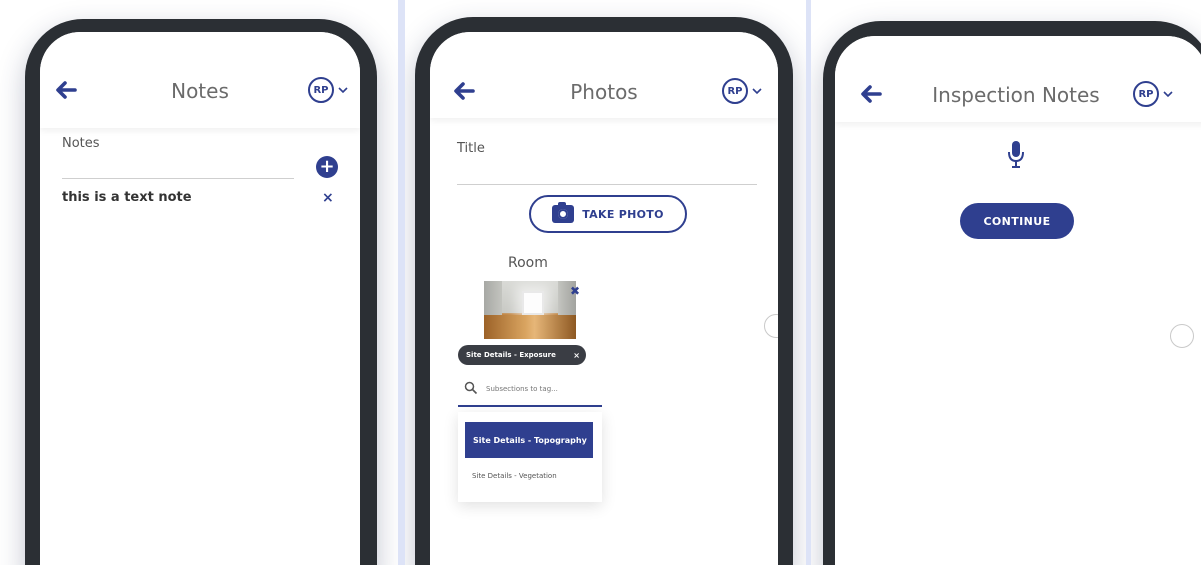 The width and height of the screenshot is (1201, 565). I want to click on dropdown-option-selected: Site Details - Topography, so click(529, 440).